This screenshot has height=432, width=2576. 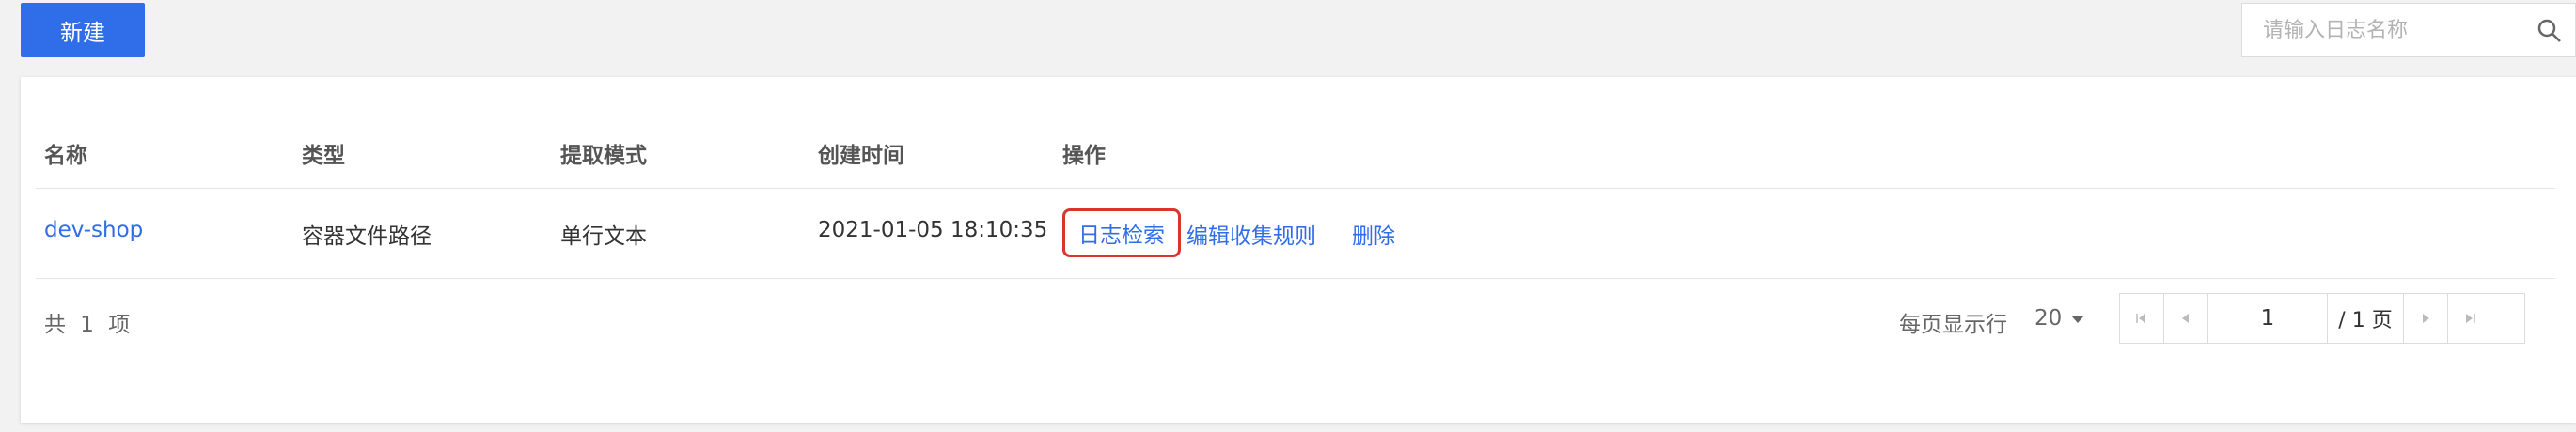 What do you see at coordinates (933, 230) in the screenshot?
I see `log-created-cell: 2021-01-05 18:10:35` at bounding box center [933, 230].